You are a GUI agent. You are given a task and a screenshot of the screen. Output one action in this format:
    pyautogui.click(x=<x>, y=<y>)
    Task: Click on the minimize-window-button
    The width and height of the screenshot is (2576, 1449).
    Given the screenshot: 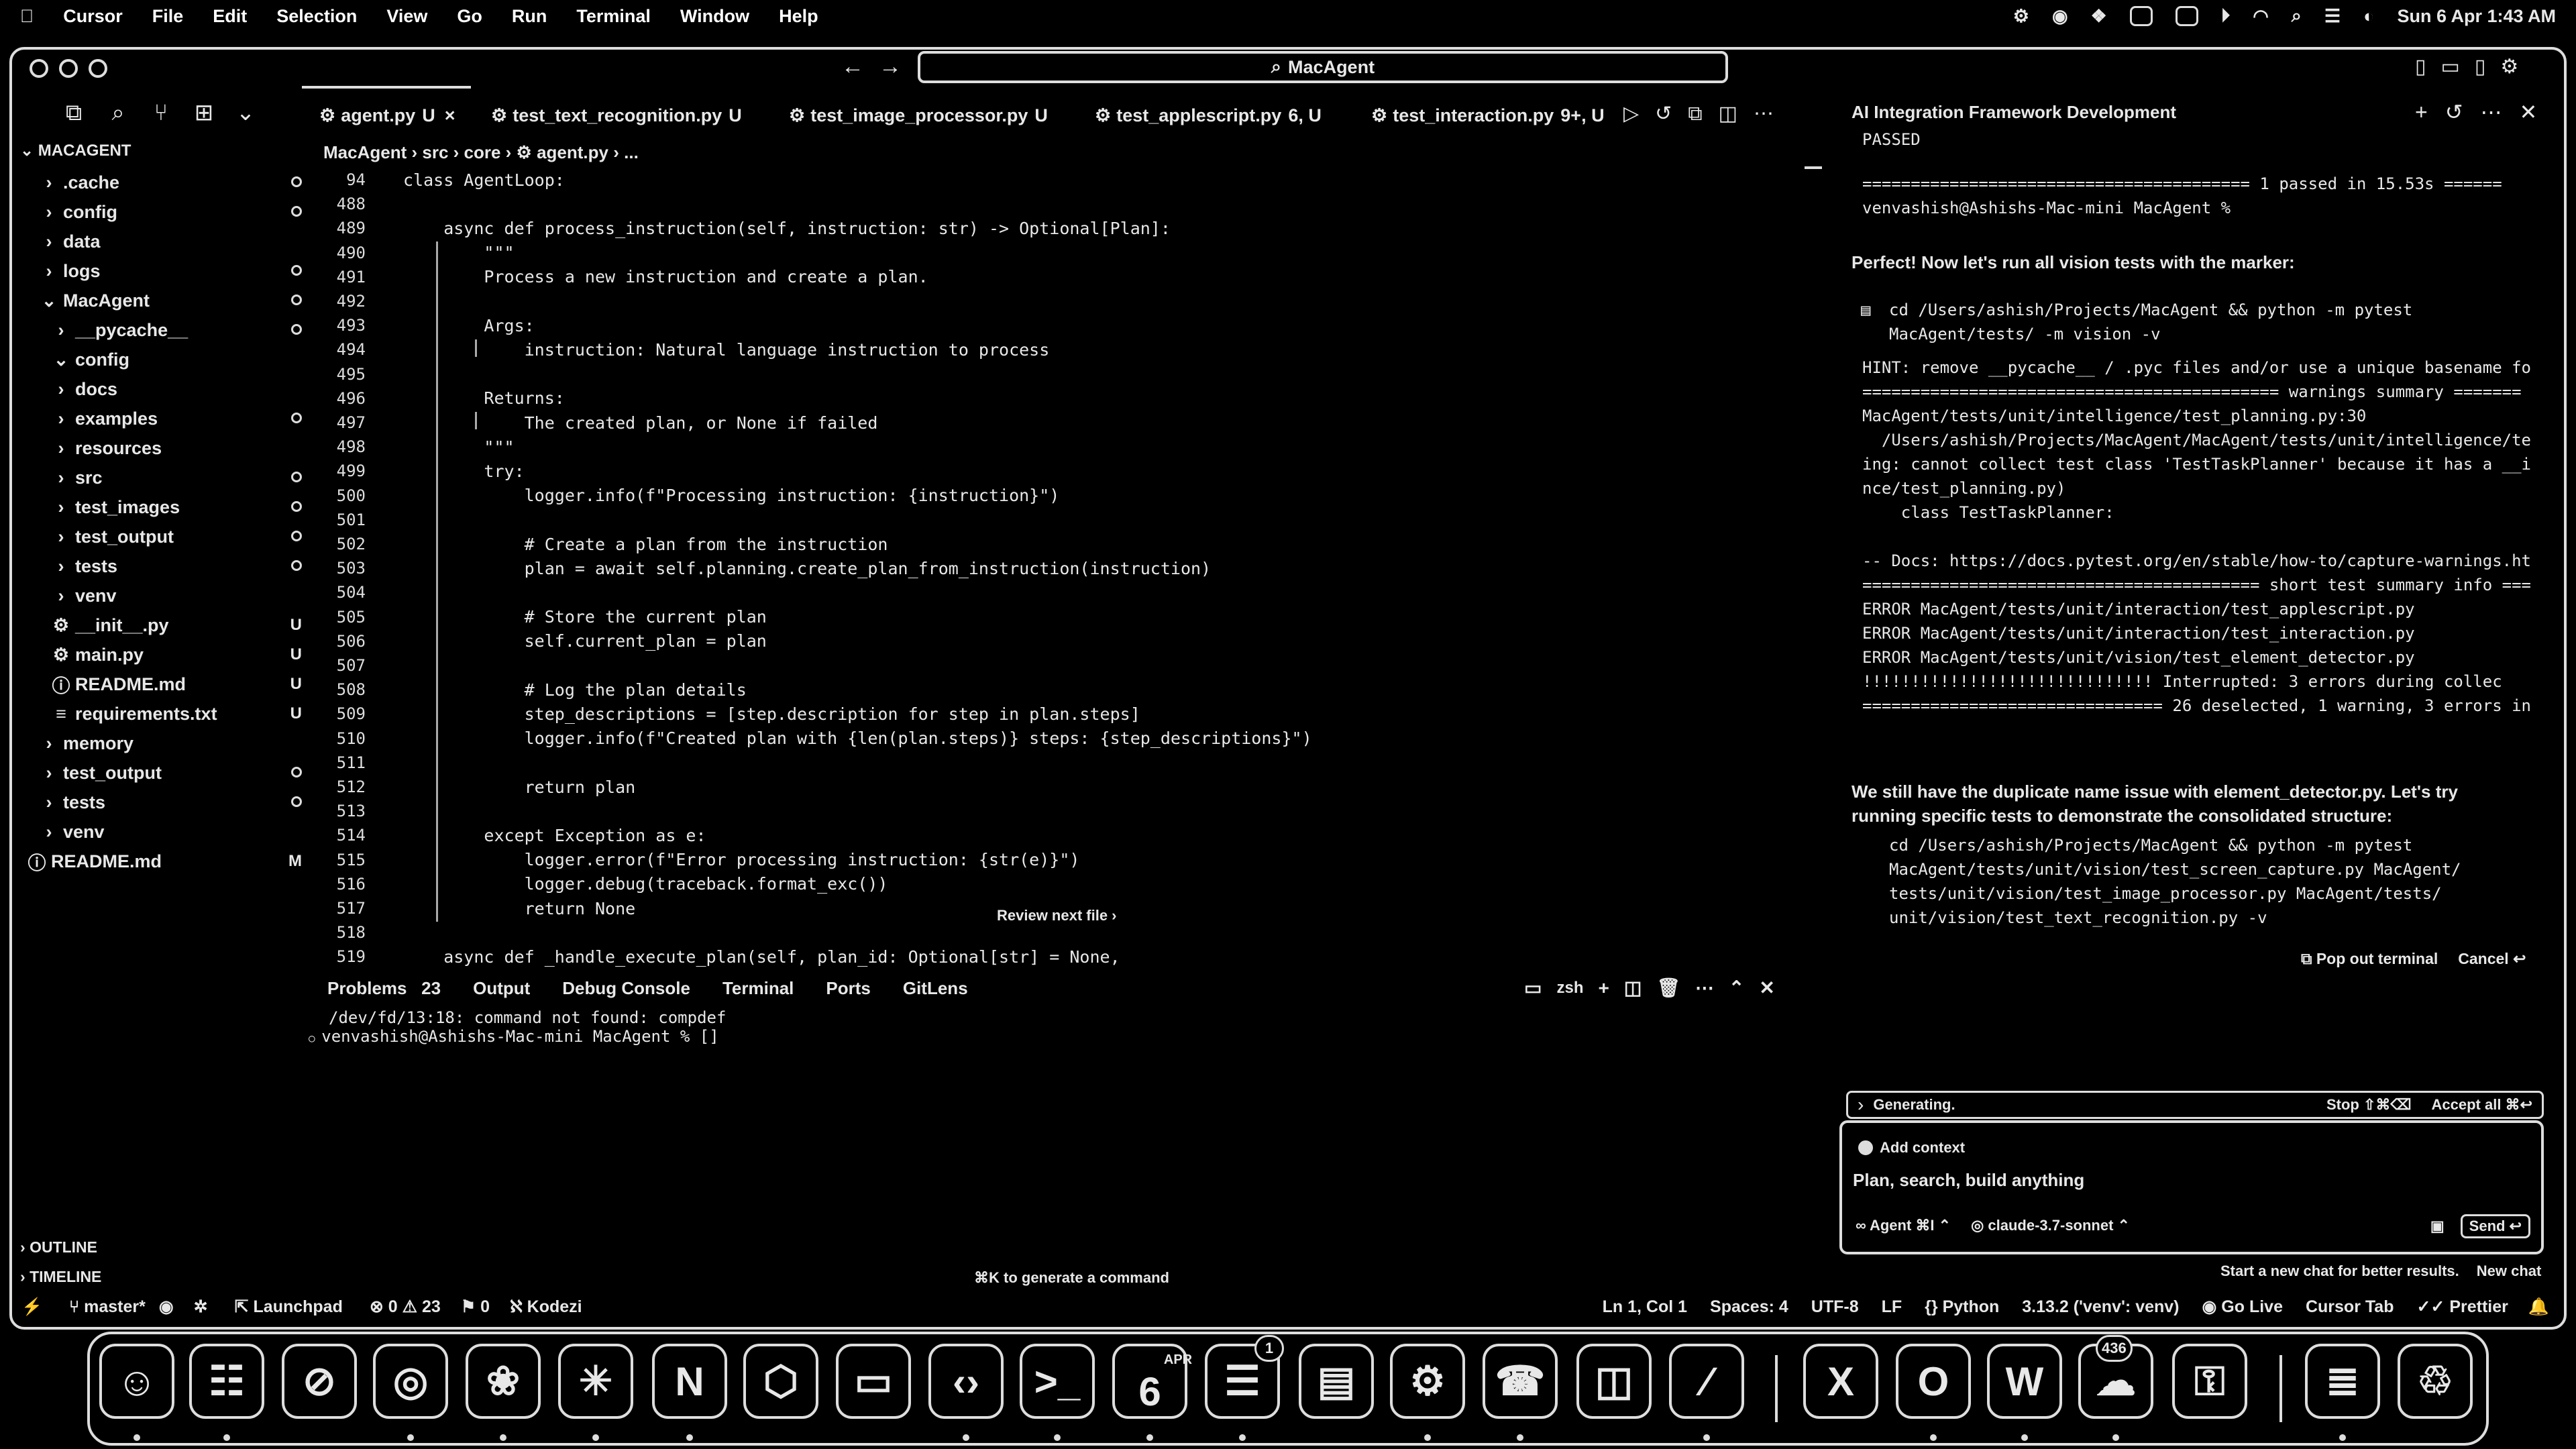 What is the action you would take?
    pyautogui.click(x=68, y=68)
    